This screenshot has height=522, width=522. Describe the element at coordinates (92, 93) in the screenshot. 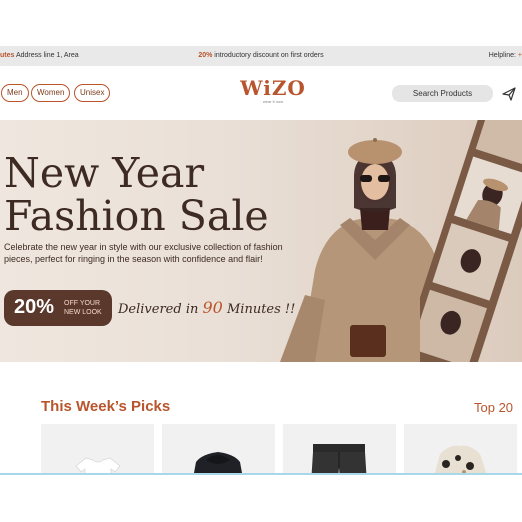

I see `nav-unisex-button: Unisex` at that location.